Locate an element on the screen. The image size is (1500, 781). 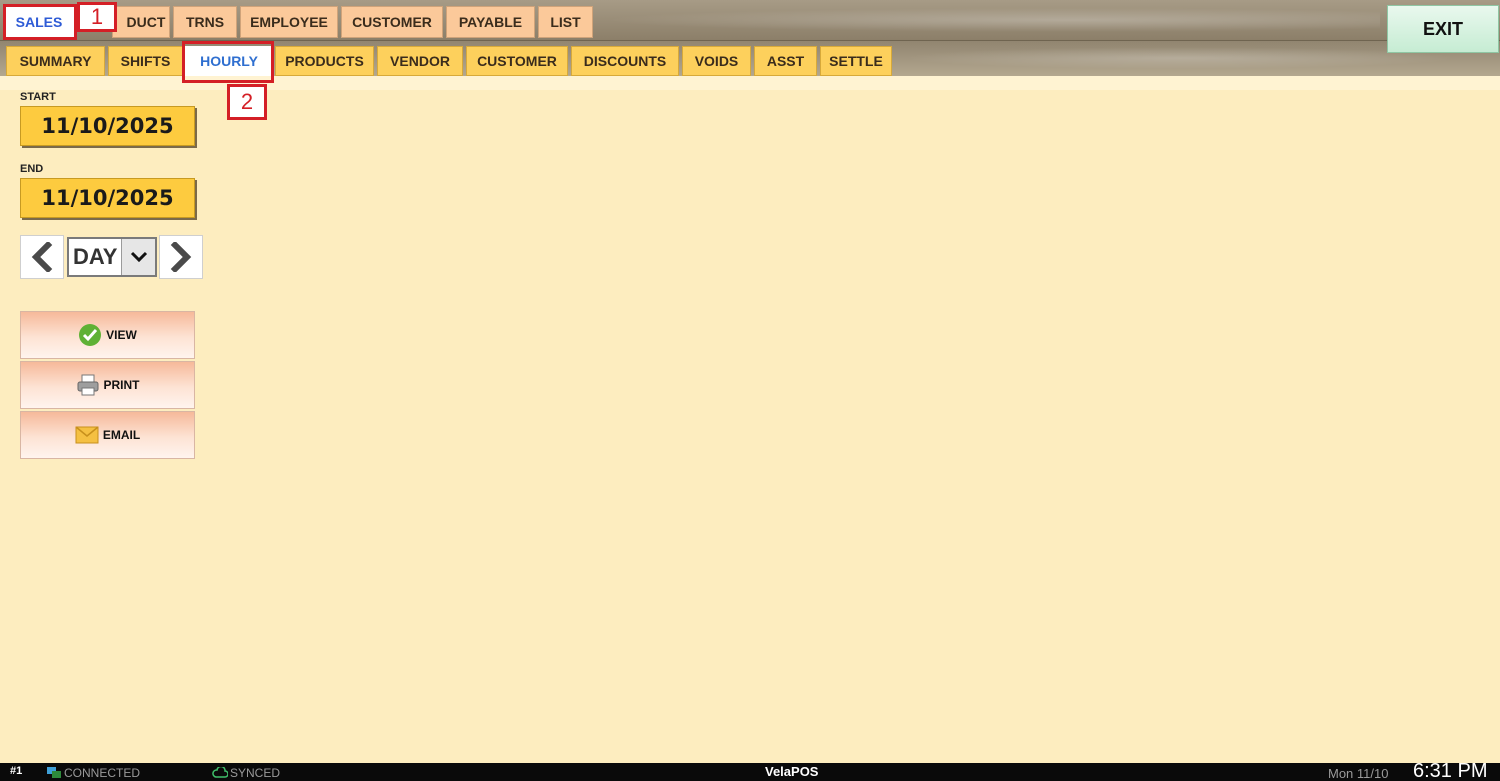
period-select: DAY is located at coordinates (112, 257).